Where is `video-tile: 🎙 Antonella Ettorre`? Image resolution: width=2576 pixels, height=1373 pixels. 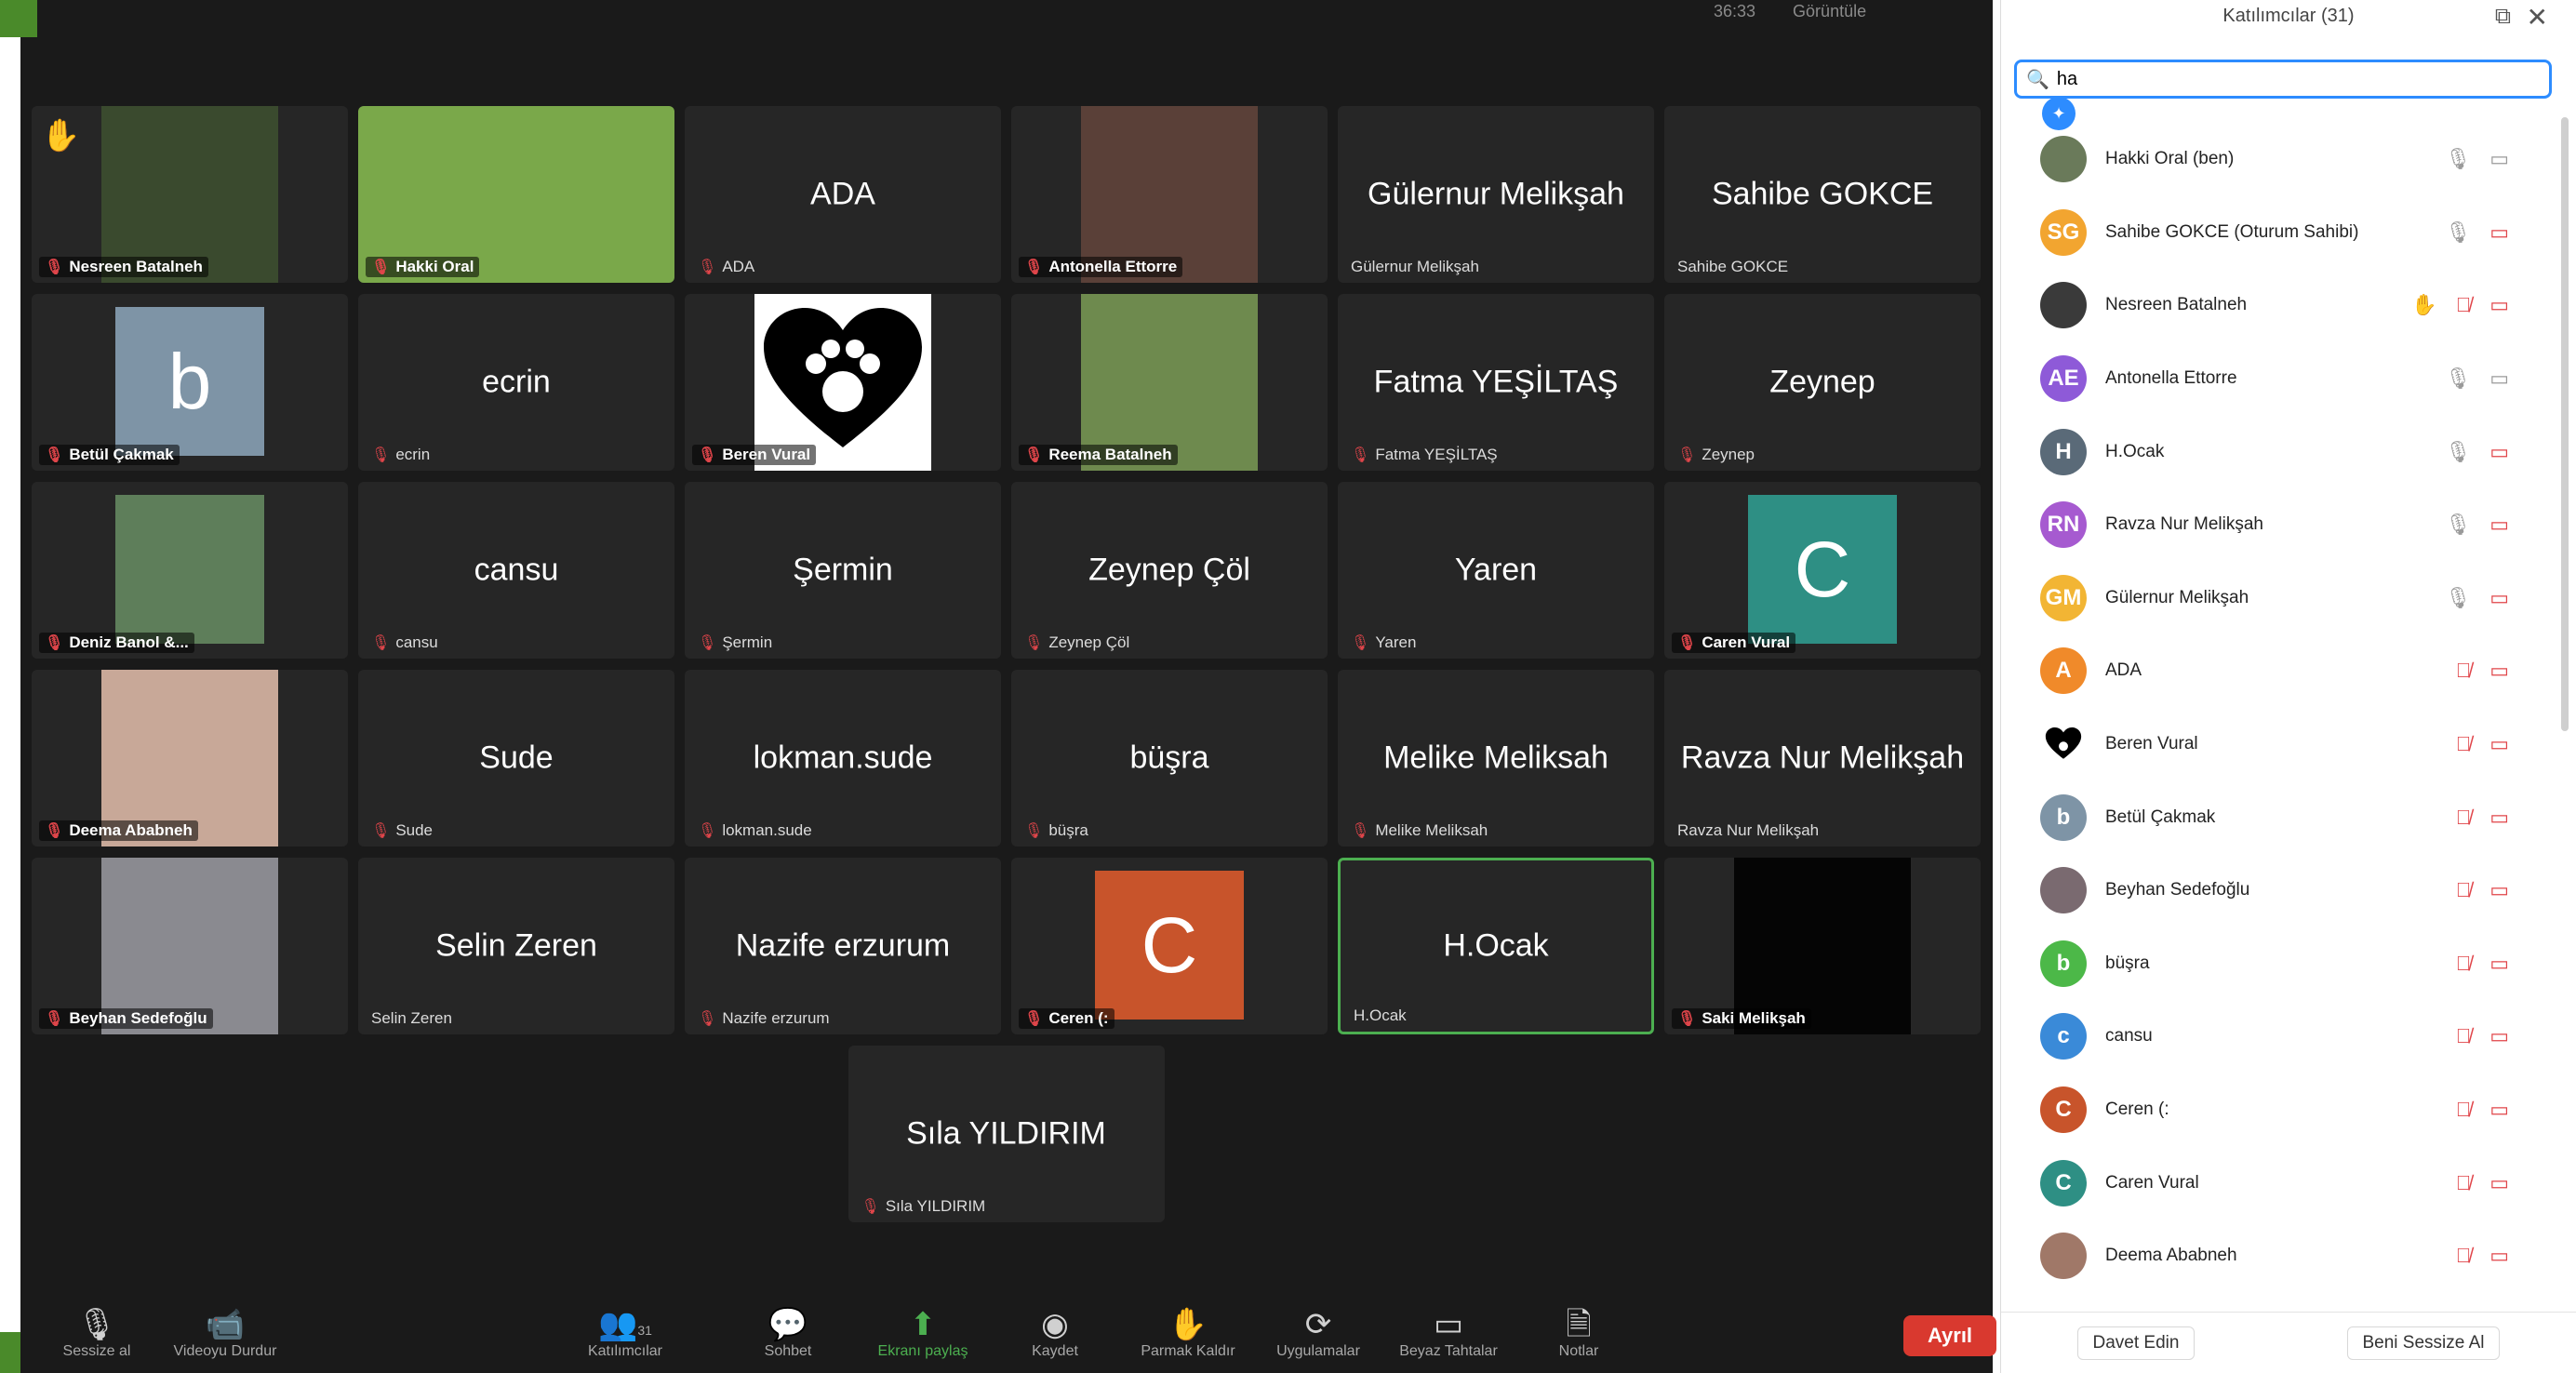
video-tile: 🎙 Antonella Ettorre is located at coordinates (1169, 195).